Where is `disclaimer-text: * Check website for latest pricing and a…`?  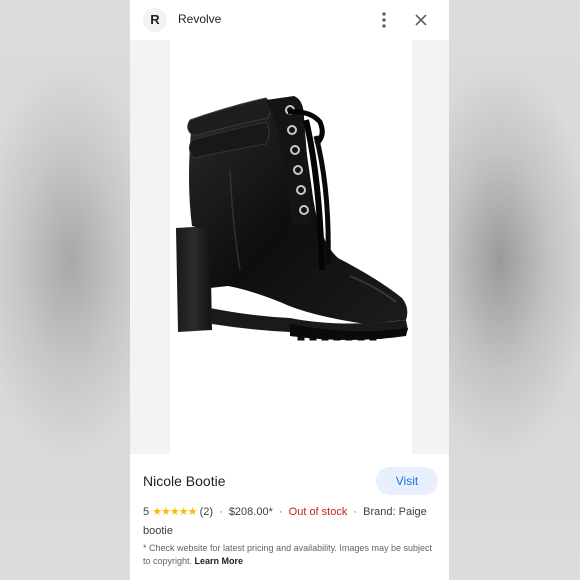
disclaimer-text: * Check website for latest pricing and a… is located at coordinates (287, 554).